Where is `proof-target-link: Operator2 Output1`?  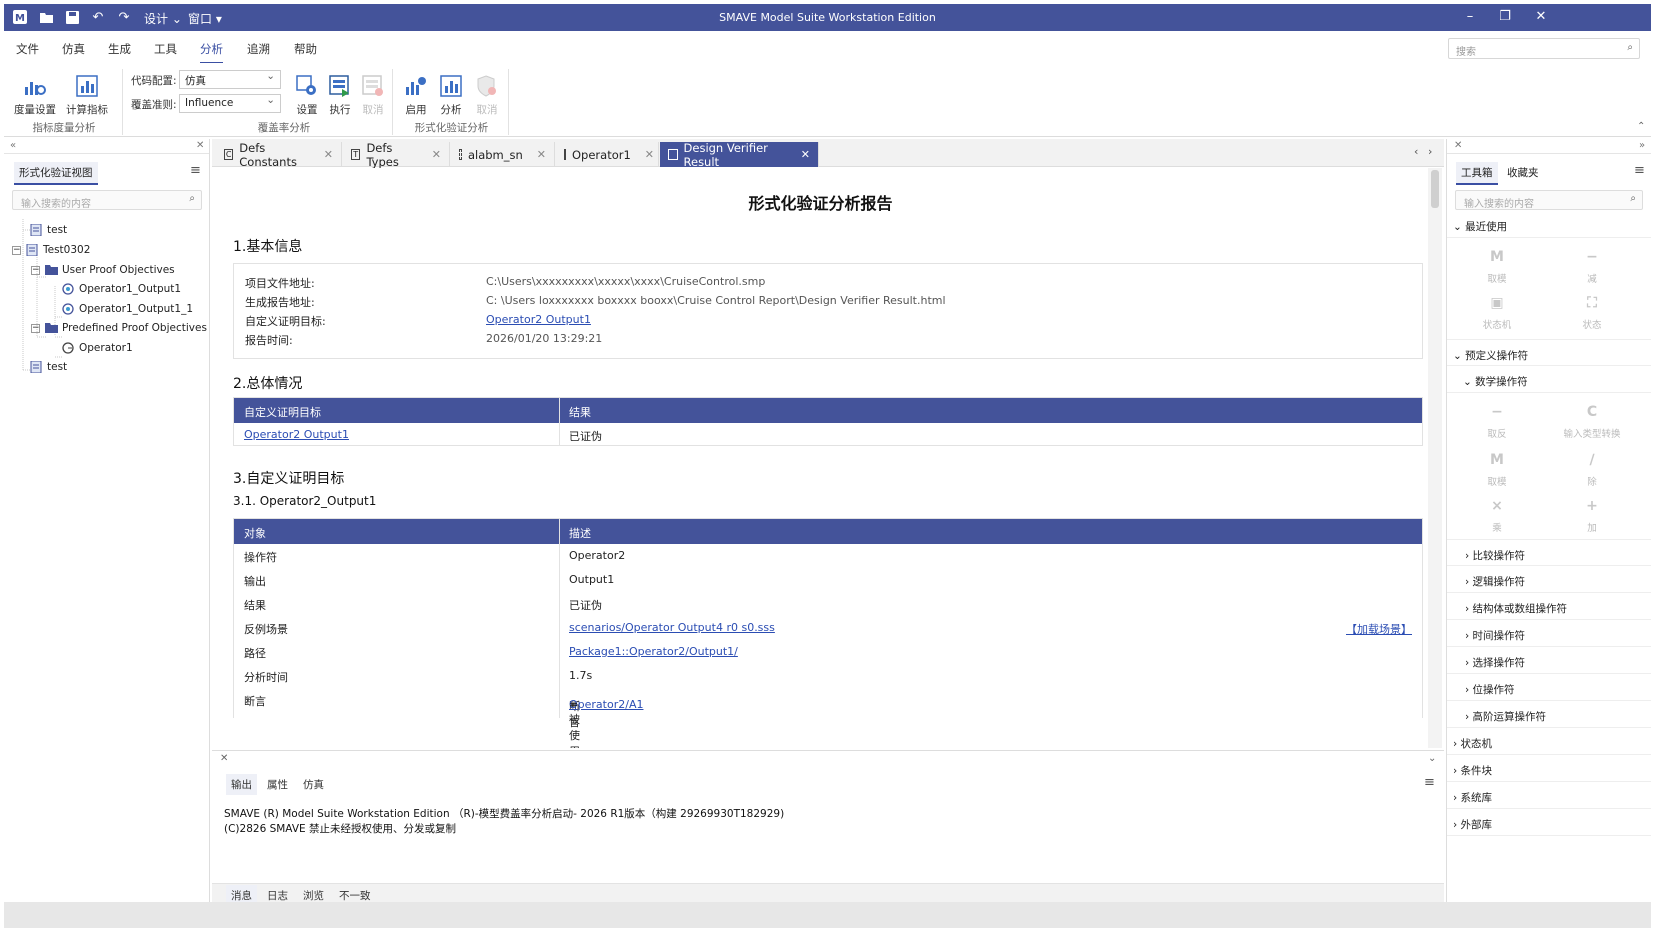 proof-target-link: Operator2 Output1 is located at coordinates (296, 434).